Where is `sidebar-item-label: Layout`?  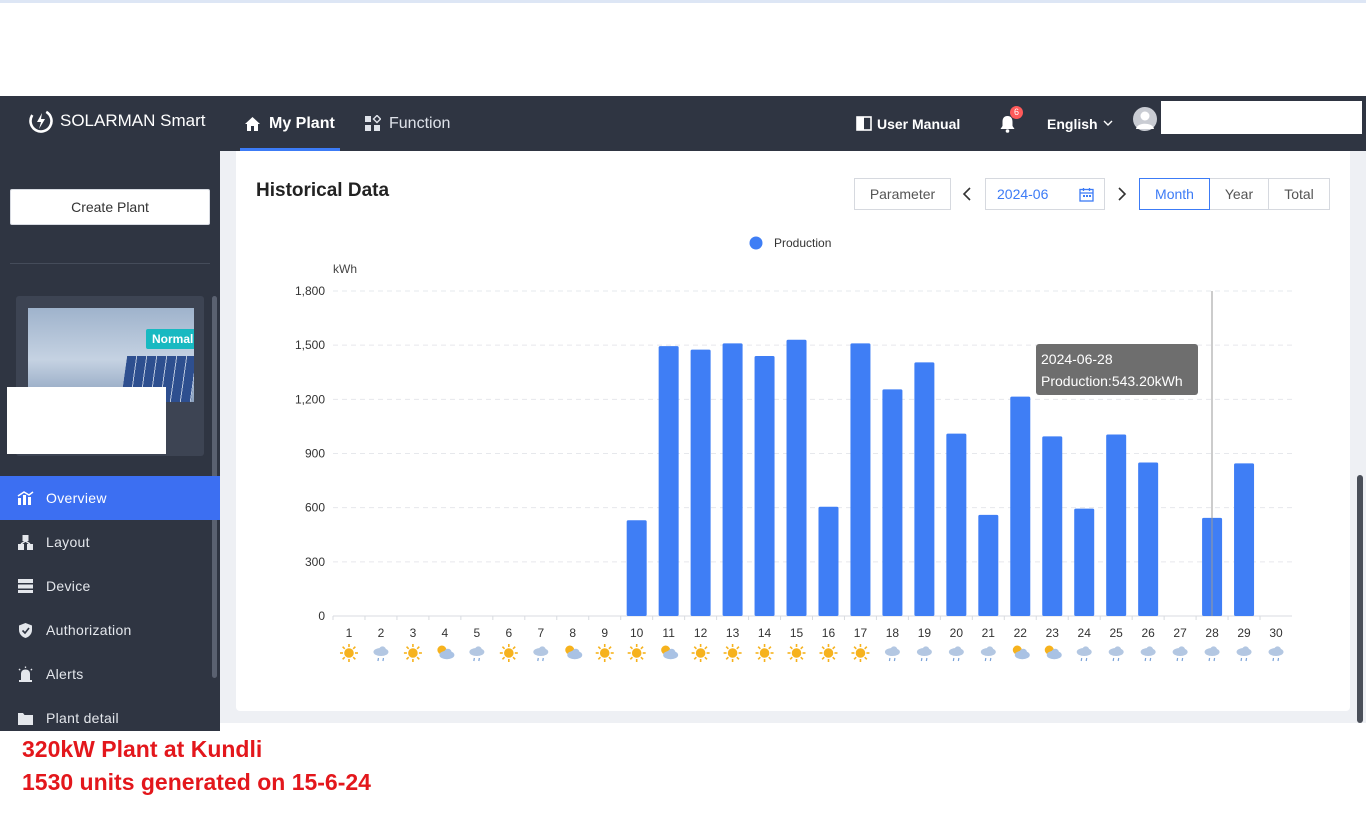 sidebar-item-label: Layout is located at coordinates (68, 542).